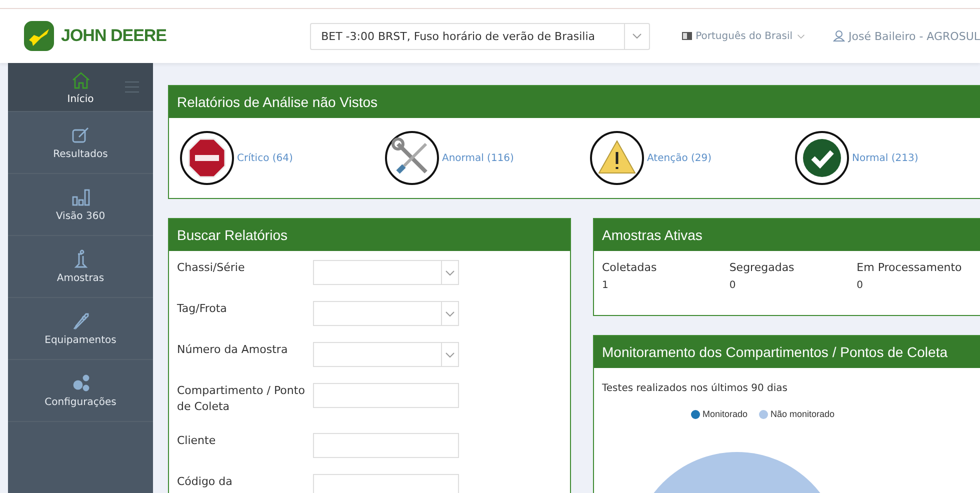 The height and width of the screenshot is (493, 980). Describe the element at coordinates (725, 414) in the screenshot. I see `legend-label: Monitorado` at that location.